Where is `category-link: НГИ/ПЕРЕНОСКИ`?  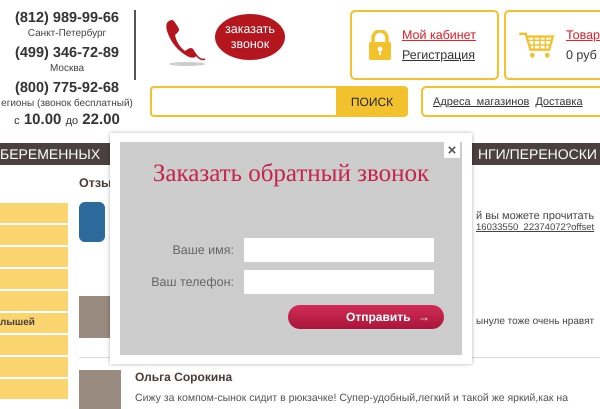 category-link: НГИ/ПЕРЕНОСКИ is located at coordinates (537, 154).